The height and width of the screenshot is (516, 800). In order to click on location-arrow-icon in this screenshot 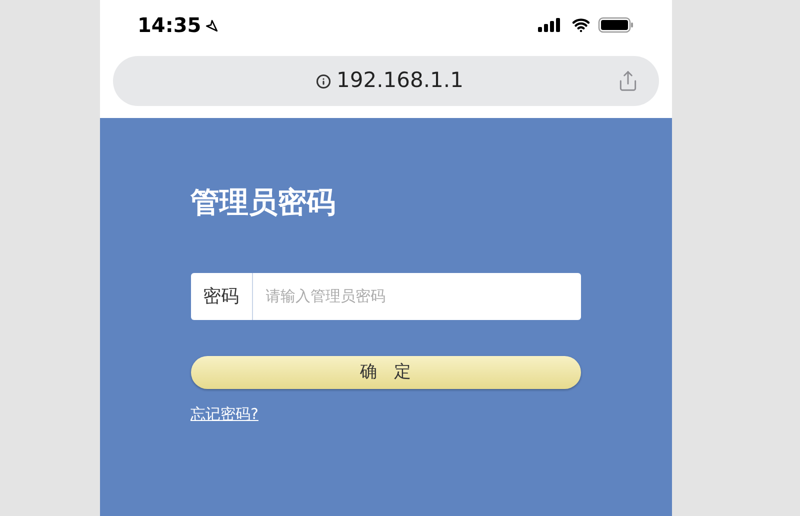, I will do `click(211, 25)`.